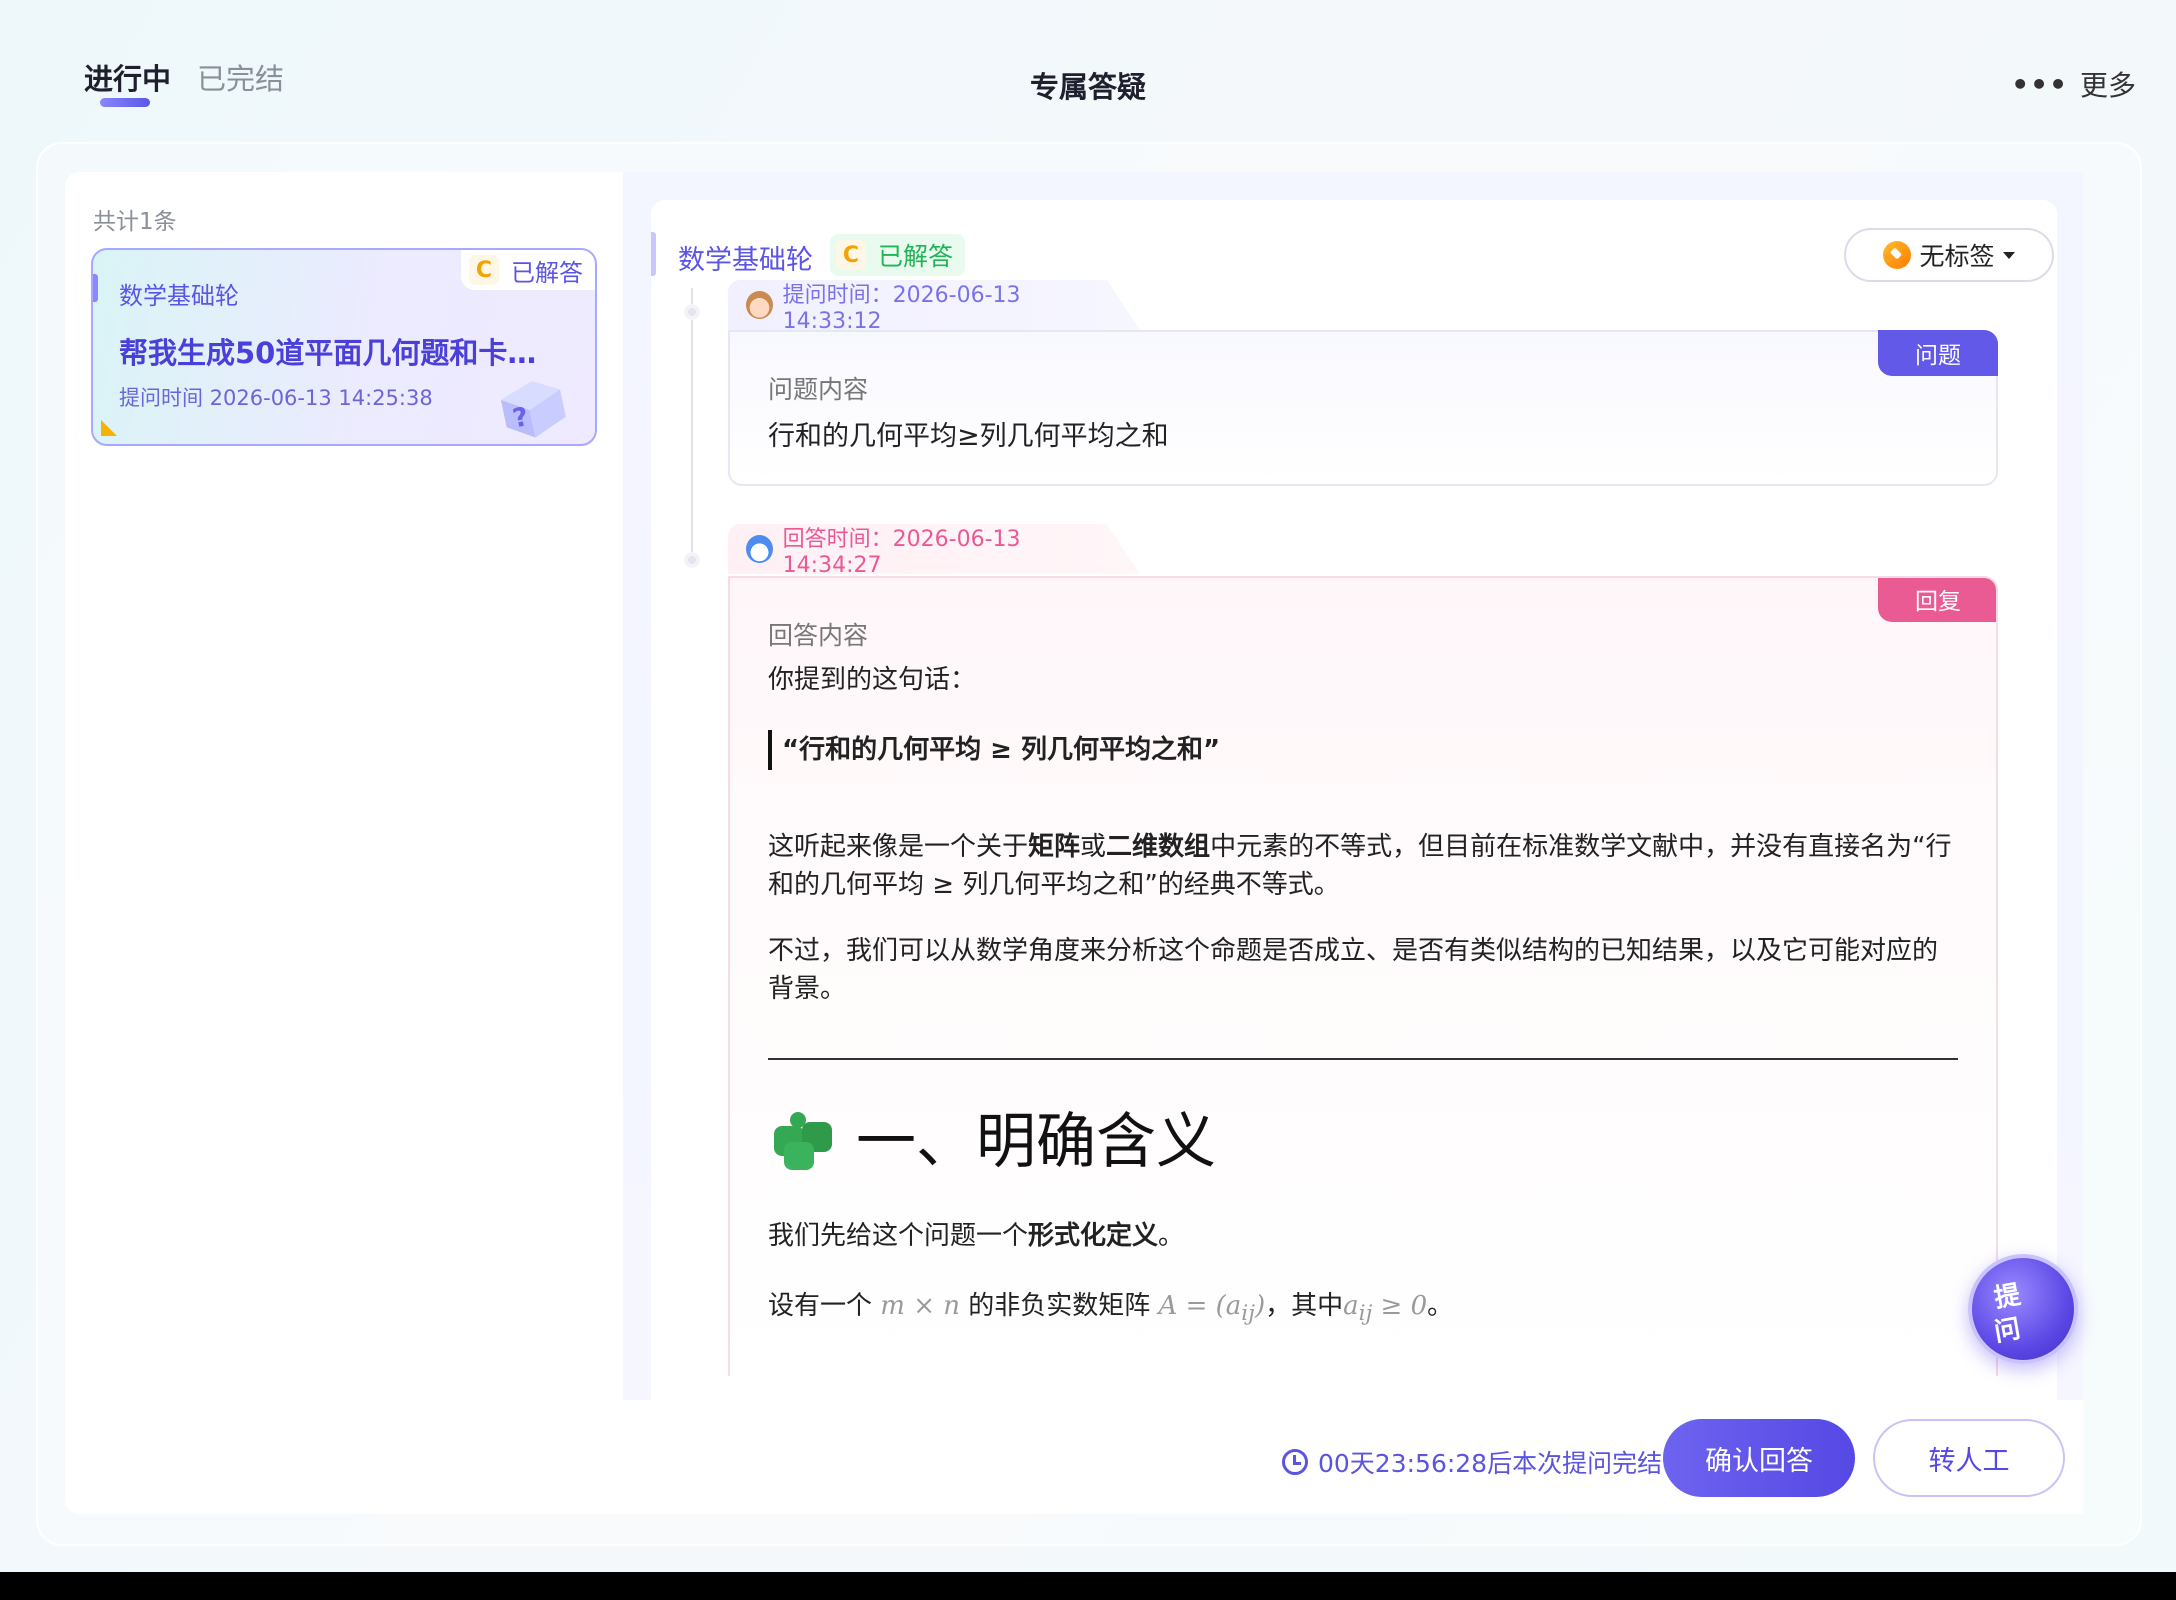 The height and width of the screenshot is (1600, 2176). What do you see at coordinates (2023, 1309) in the screenshot?
I see `floating-ask-button: 提 问` at bounding box center [2023, 1309].